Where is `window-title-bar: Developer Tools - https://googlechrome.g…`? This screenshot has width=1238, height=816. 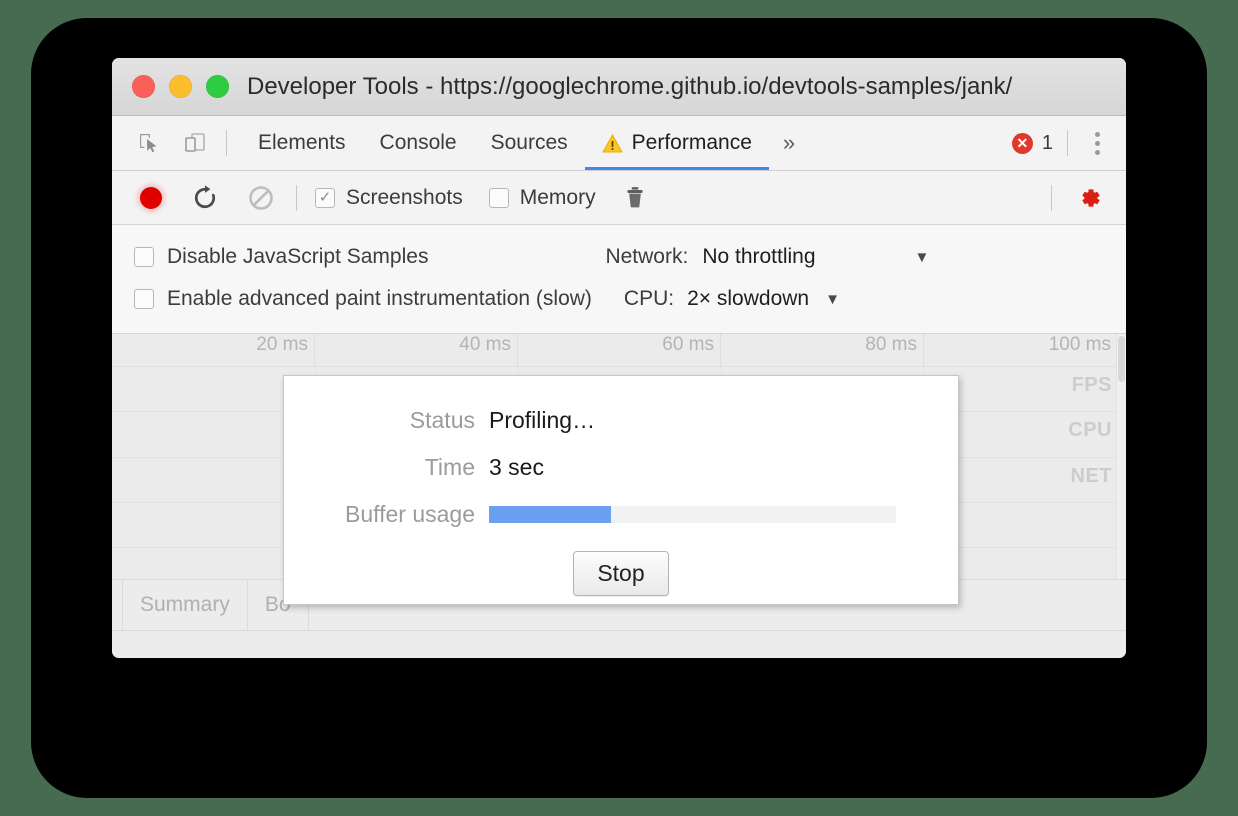
window-title-bar: Developer Tools - https://googlechrome.g… is located at coordinates (619, 87).